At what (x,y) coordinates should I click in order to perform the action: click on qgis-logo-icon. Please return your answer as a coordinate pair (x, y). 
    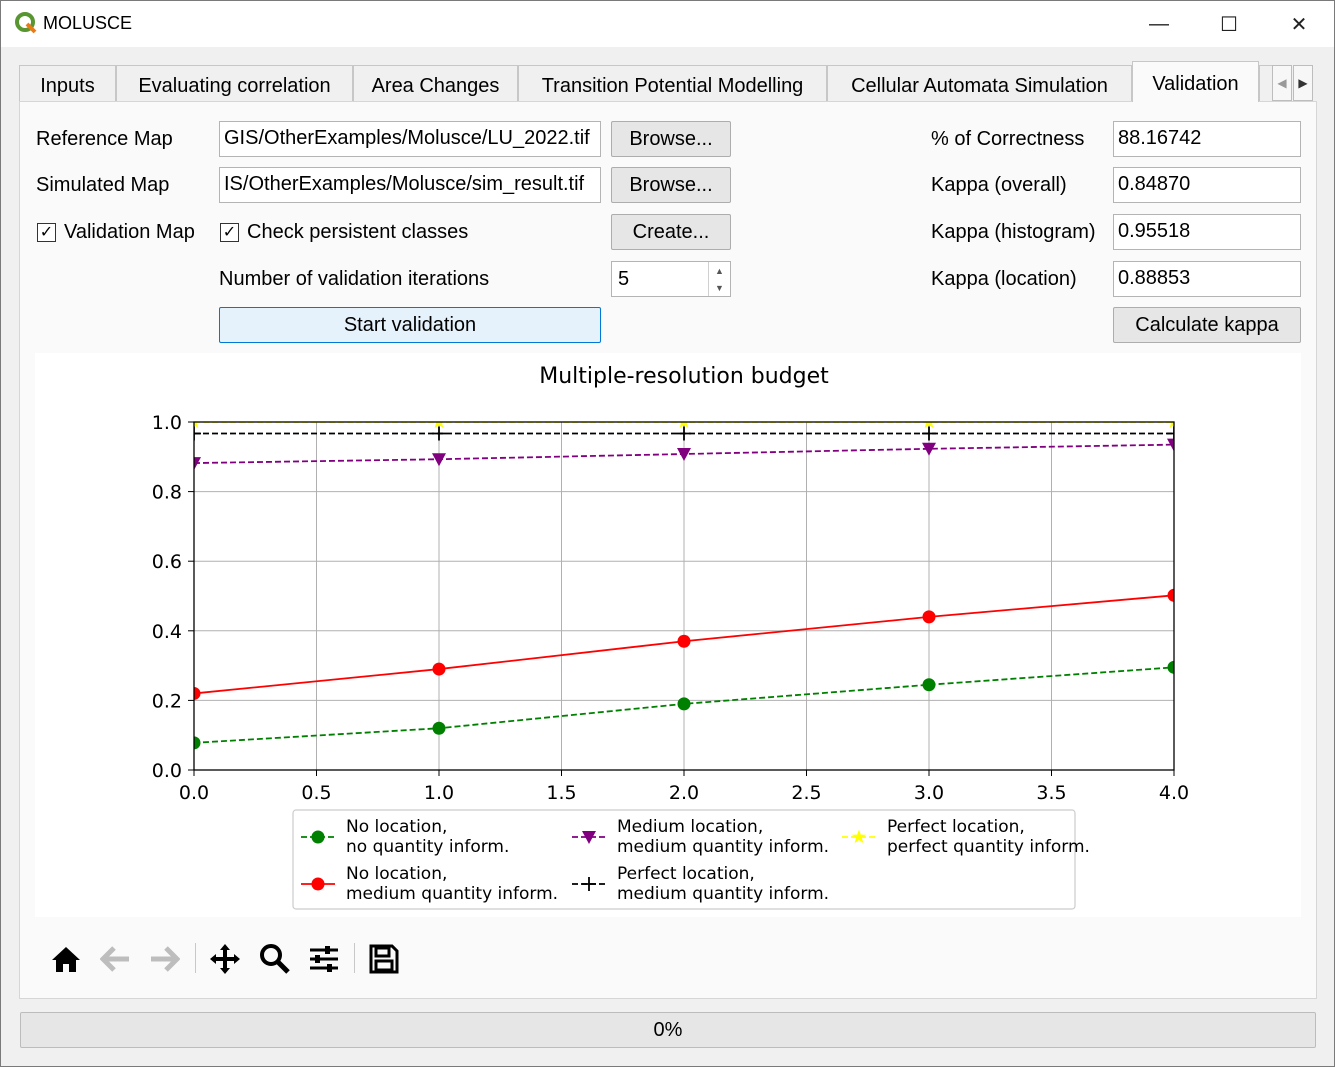
    Looking at the image, I should click on (26, 23).